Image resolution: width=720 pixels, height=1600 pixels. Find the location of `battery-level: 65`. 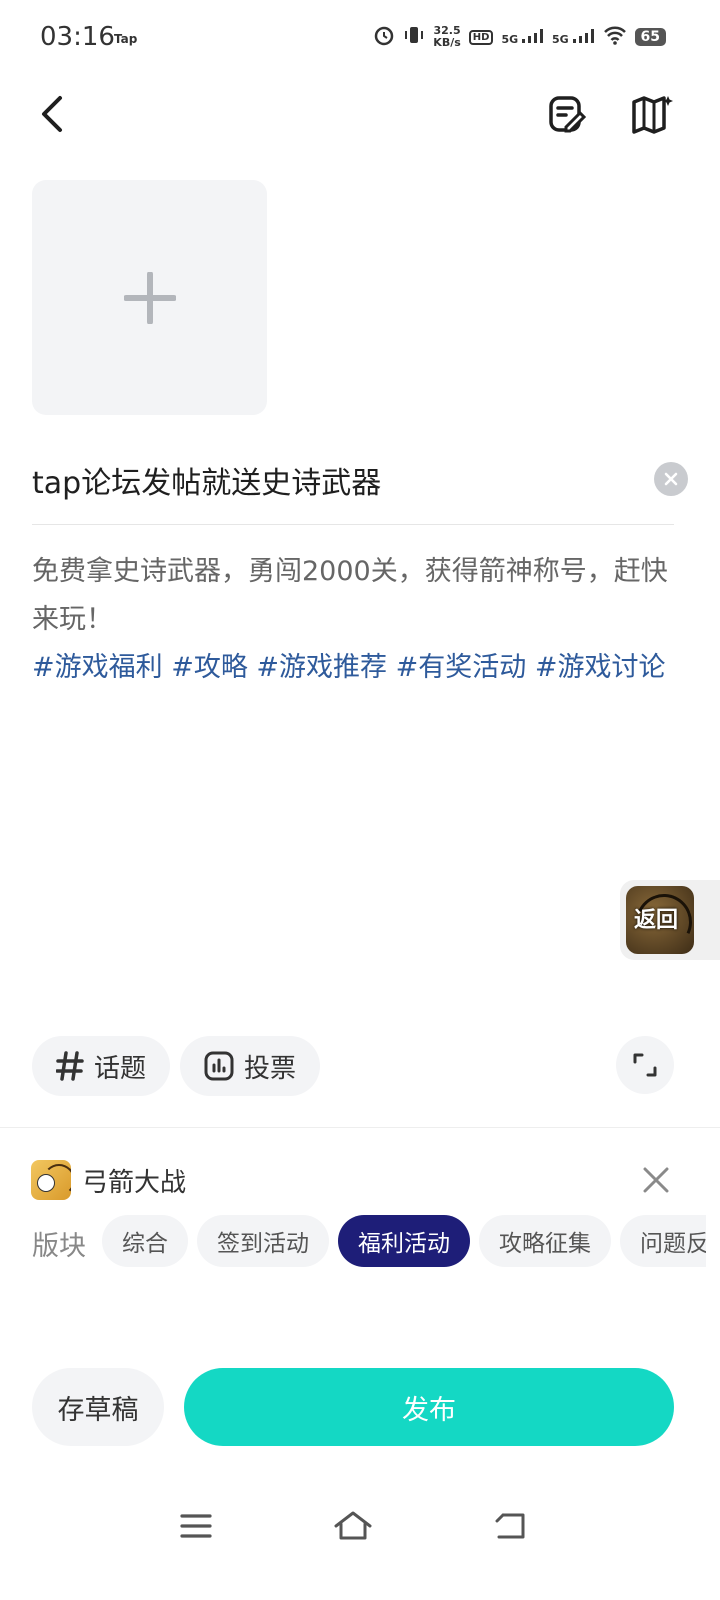

battery-level: 65 is located at coordinates (650, 37).